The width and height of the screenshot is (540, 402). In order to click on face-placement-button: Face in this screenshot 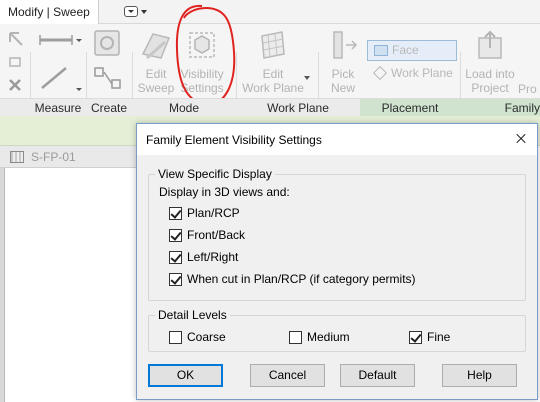, I will do `click(412, 50)`.